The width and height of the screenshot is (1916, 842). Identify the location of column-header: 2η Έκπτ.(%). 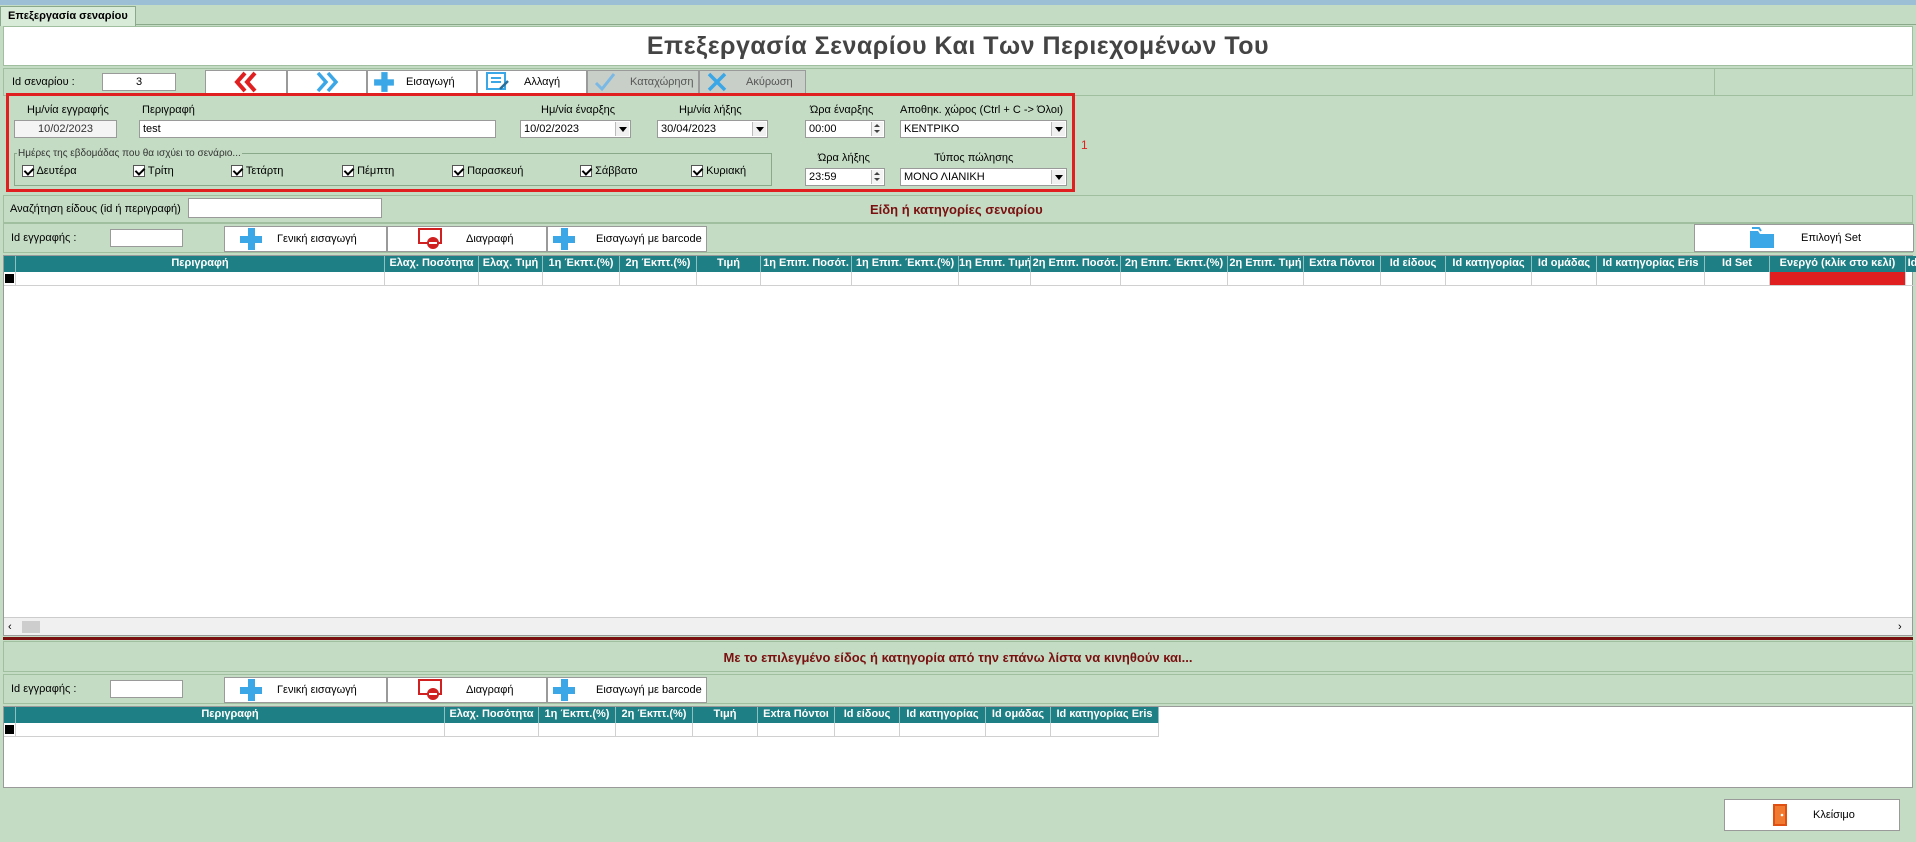
(654, 715).